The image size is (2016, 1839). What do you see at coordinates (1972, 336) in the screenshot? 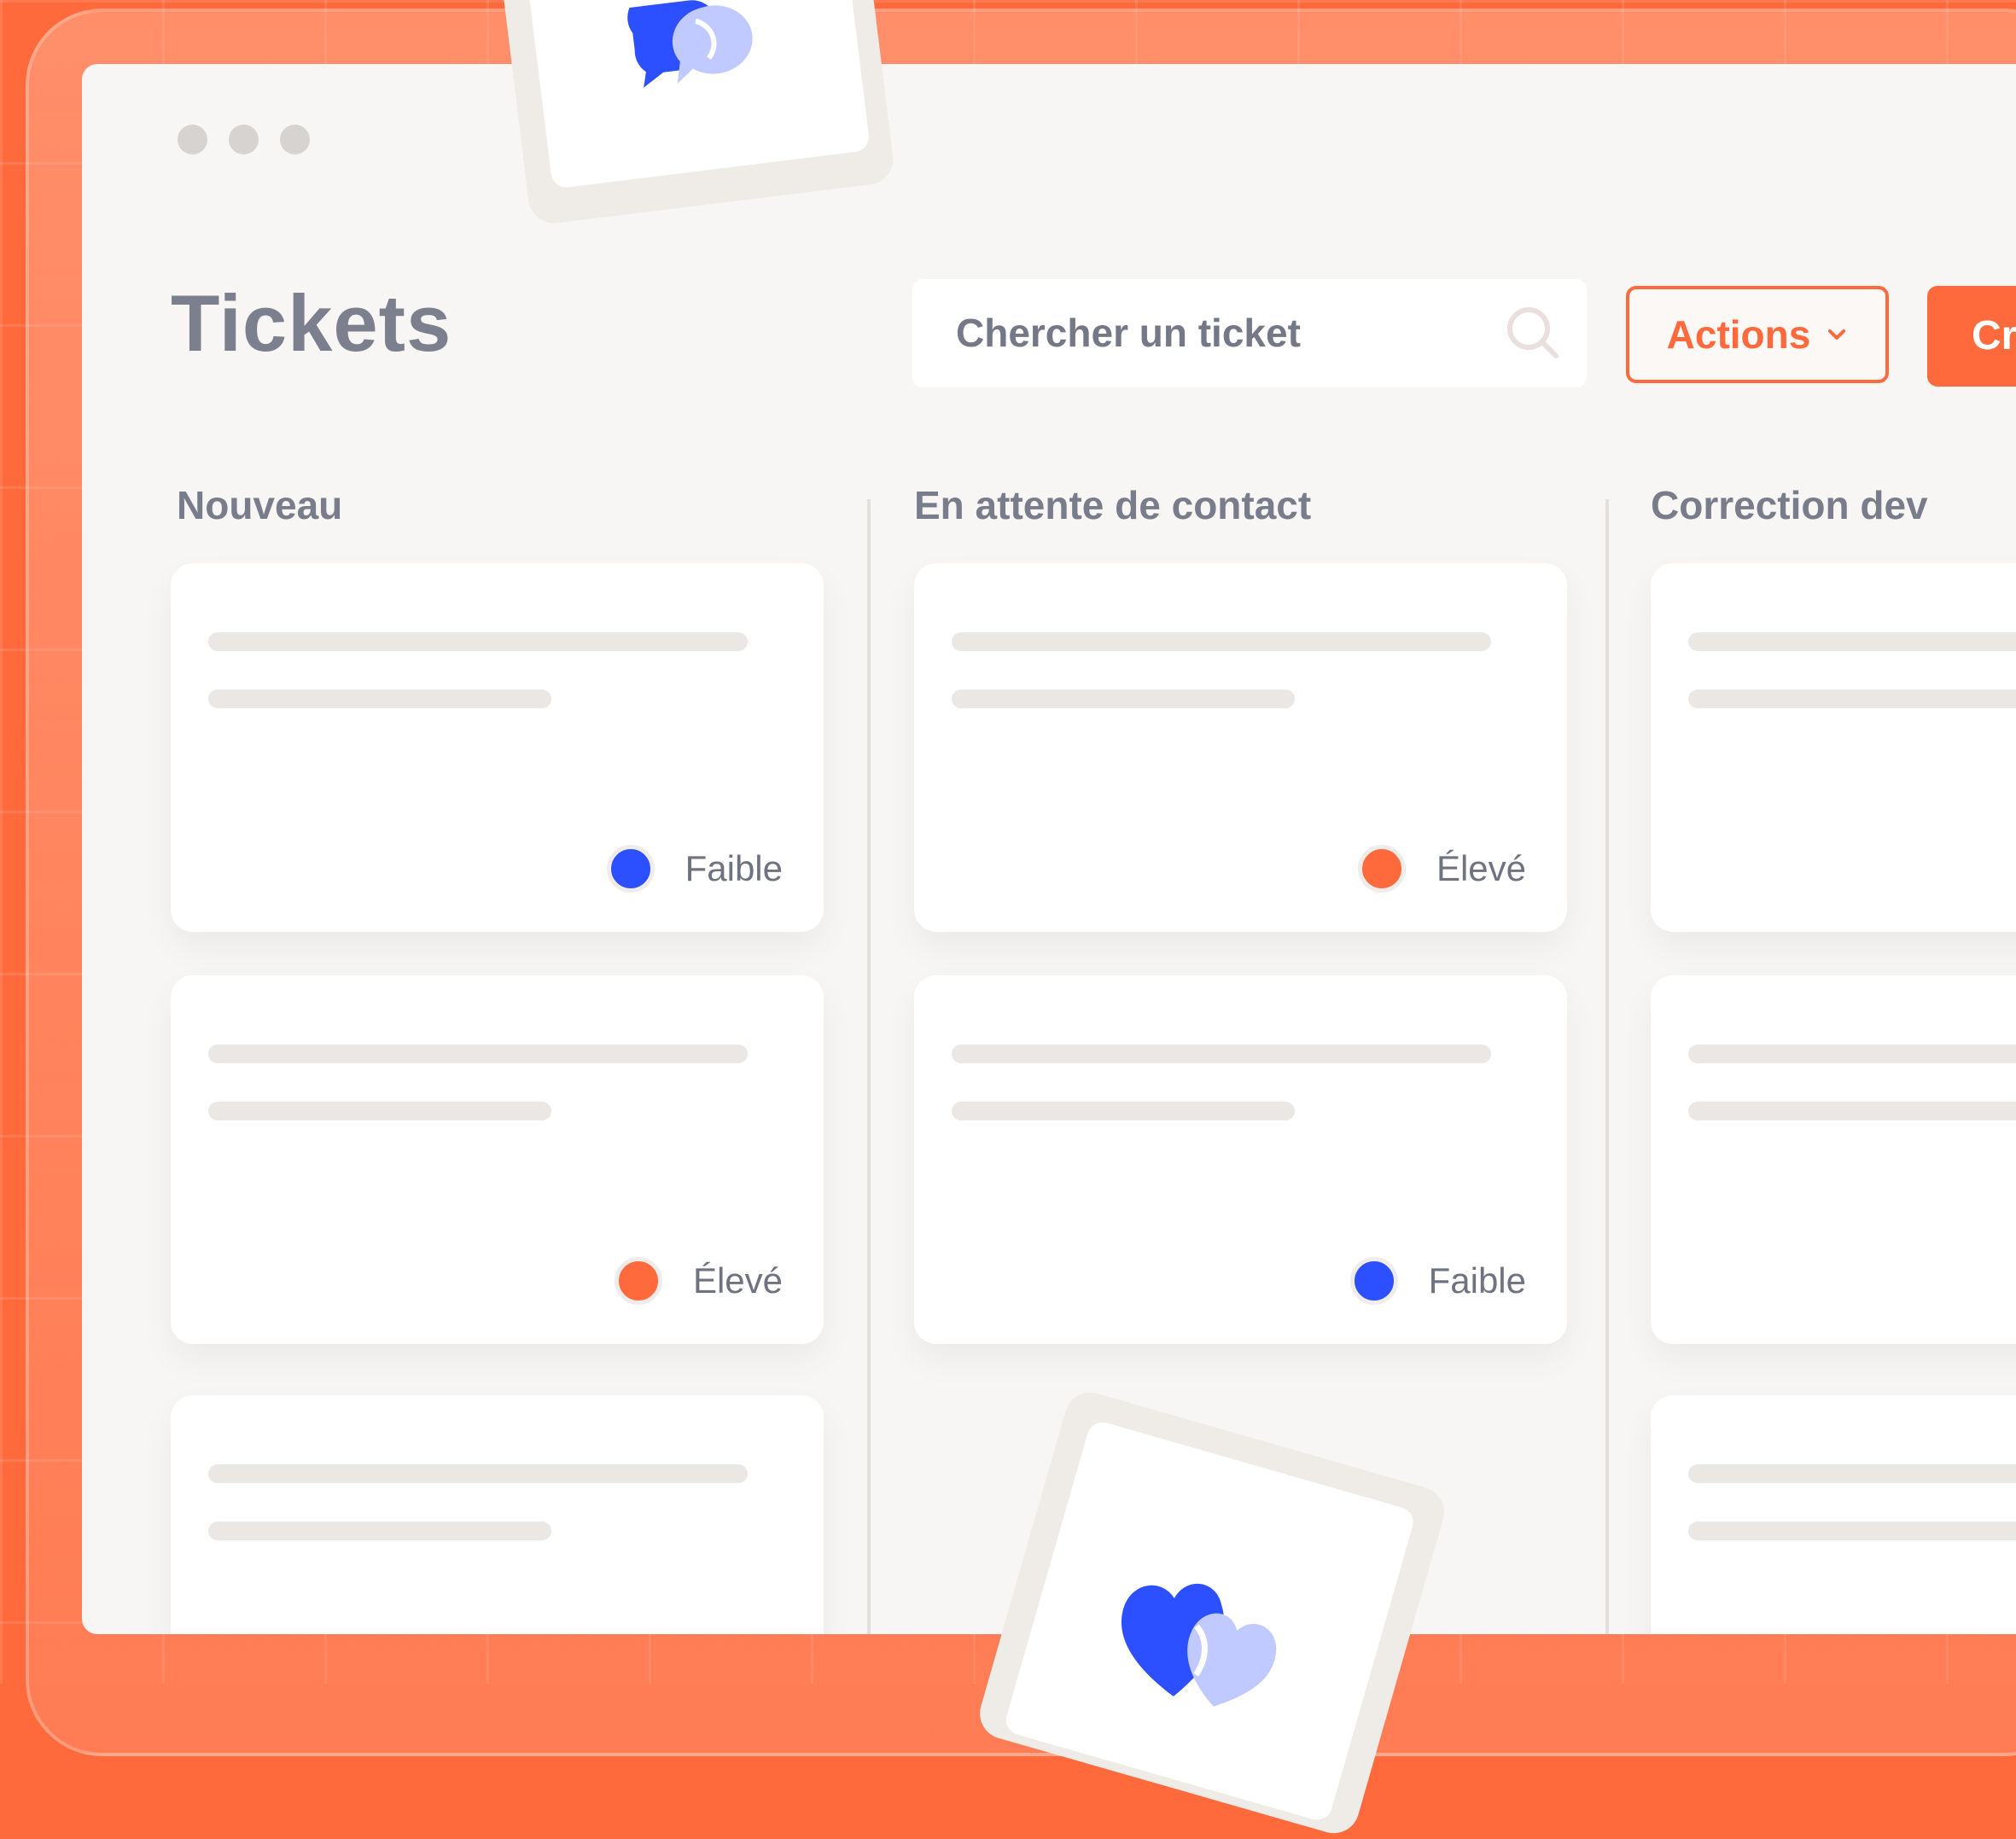
I see `create-ticket-button: Cr` at bounding box center [1972, 336].